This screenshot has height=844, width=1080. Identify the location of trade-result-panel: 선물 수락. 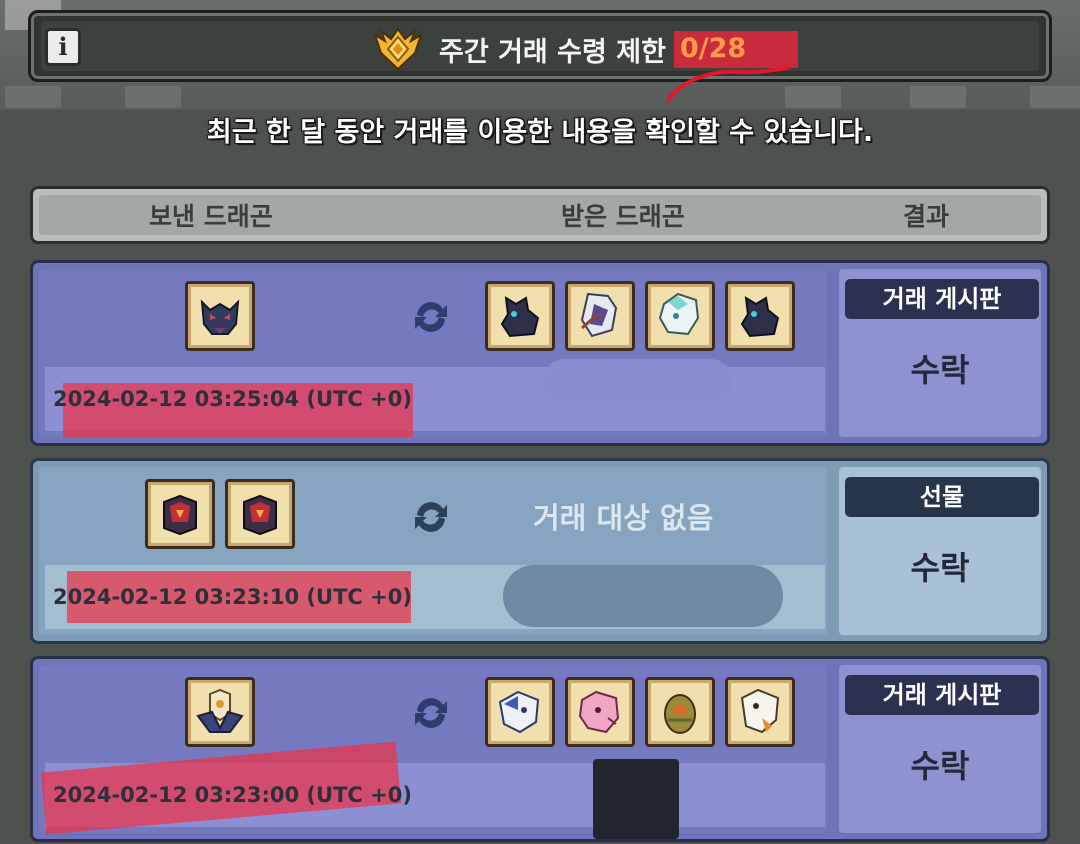
(940, 551).